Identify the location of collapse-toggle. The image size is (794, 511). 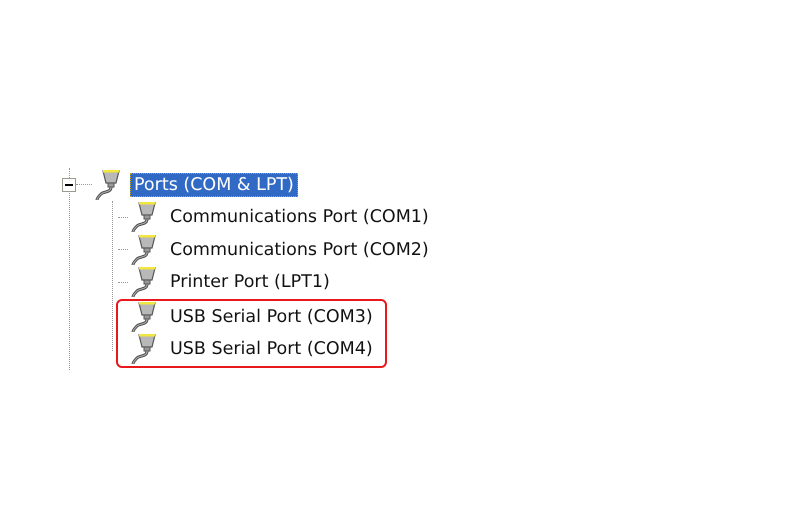
(69, 185).